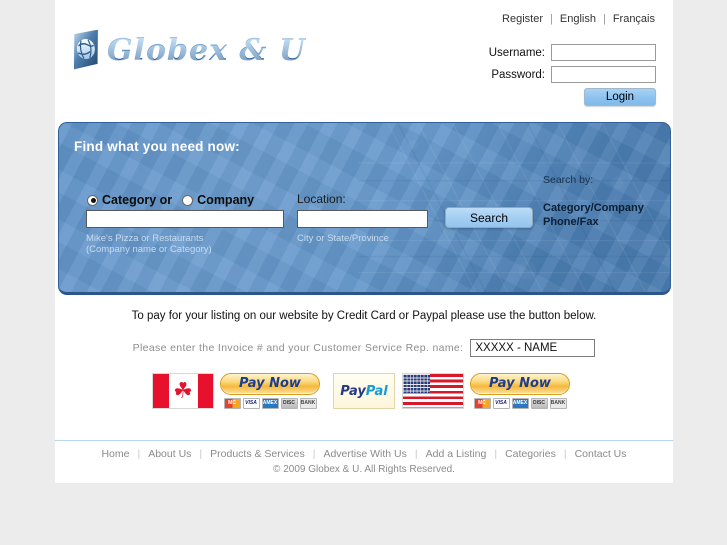 This screenshot has height=545, width=727. Describe the element at coordinates (169, 454) in the screenshot. I see `footer-link-about-us: About Us` at that location.